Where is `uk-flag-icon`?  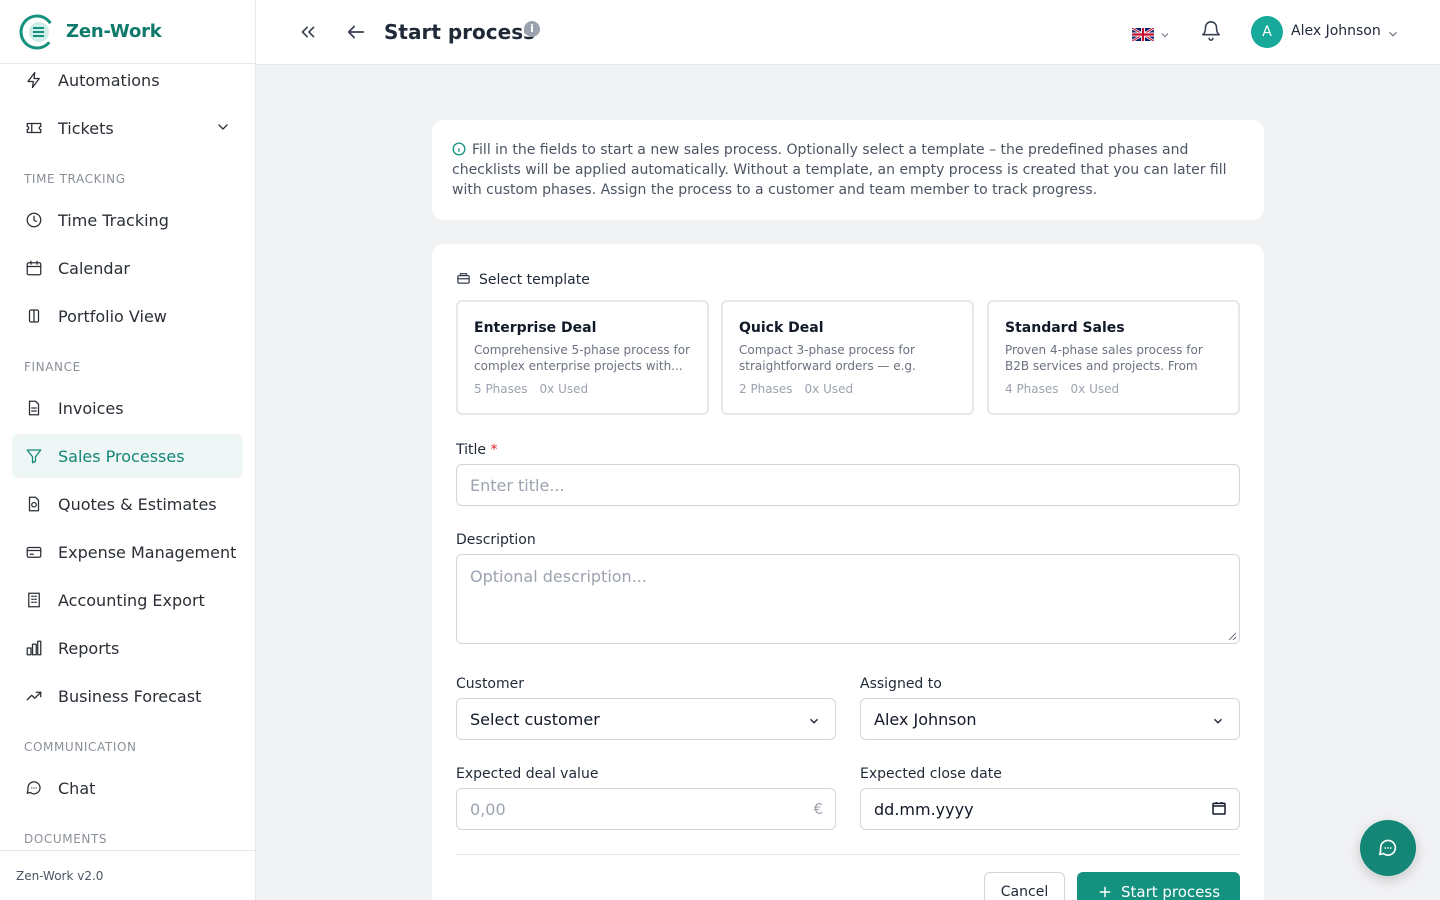 uk-flag-icon is located at coordinates (1143, 34).